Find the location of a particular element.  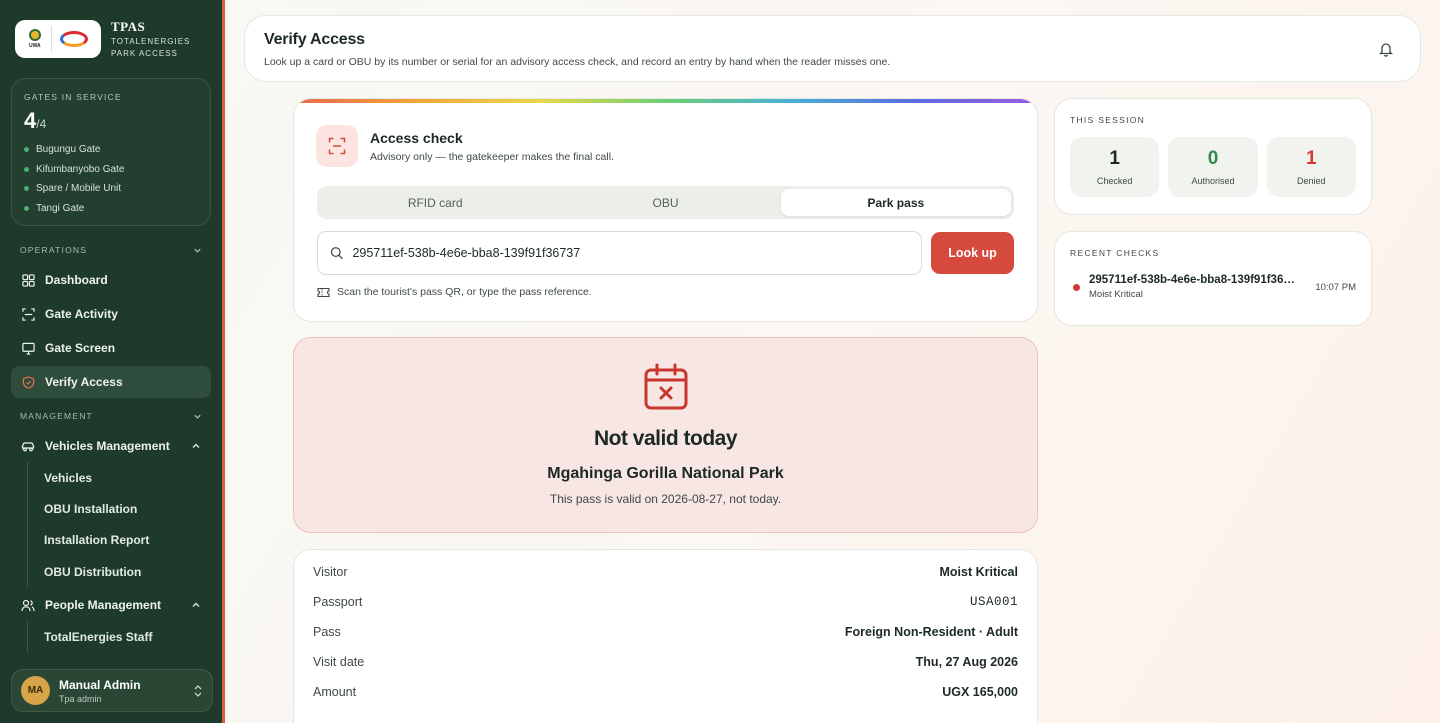

chevron-down-icon is located at coordinates (197, 250).